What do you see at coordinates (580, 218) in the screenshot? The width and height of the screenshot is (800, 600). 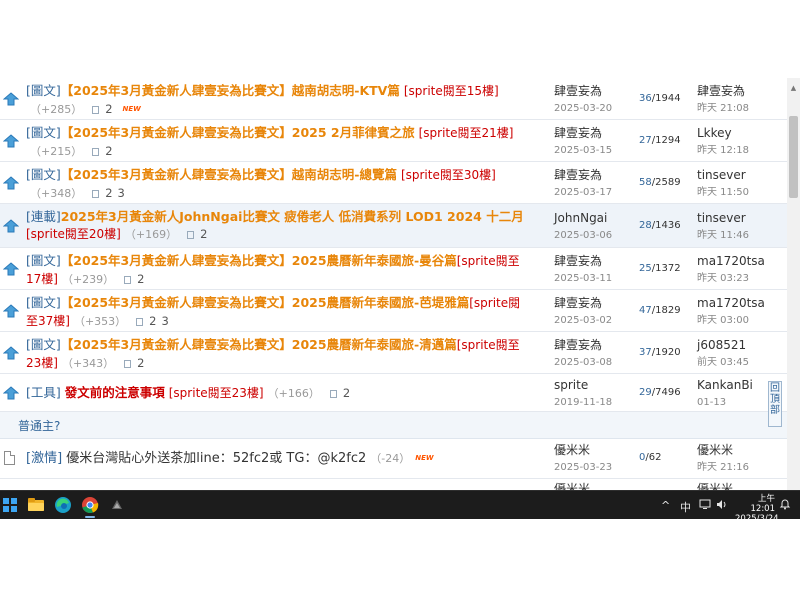 I see `author-name: JohnNgai` at bounding box center [580, 218].